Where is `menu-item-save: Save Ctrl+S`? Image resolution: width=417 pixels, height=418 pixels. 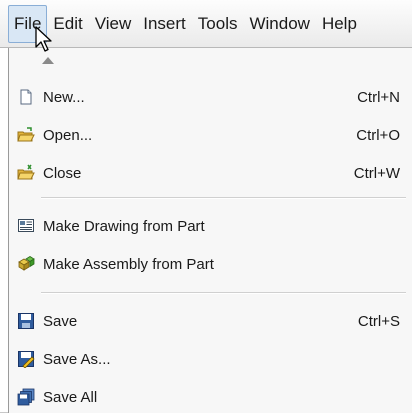 menu-item-save: Save Ctrl+S is located at coordinates (210, 321).